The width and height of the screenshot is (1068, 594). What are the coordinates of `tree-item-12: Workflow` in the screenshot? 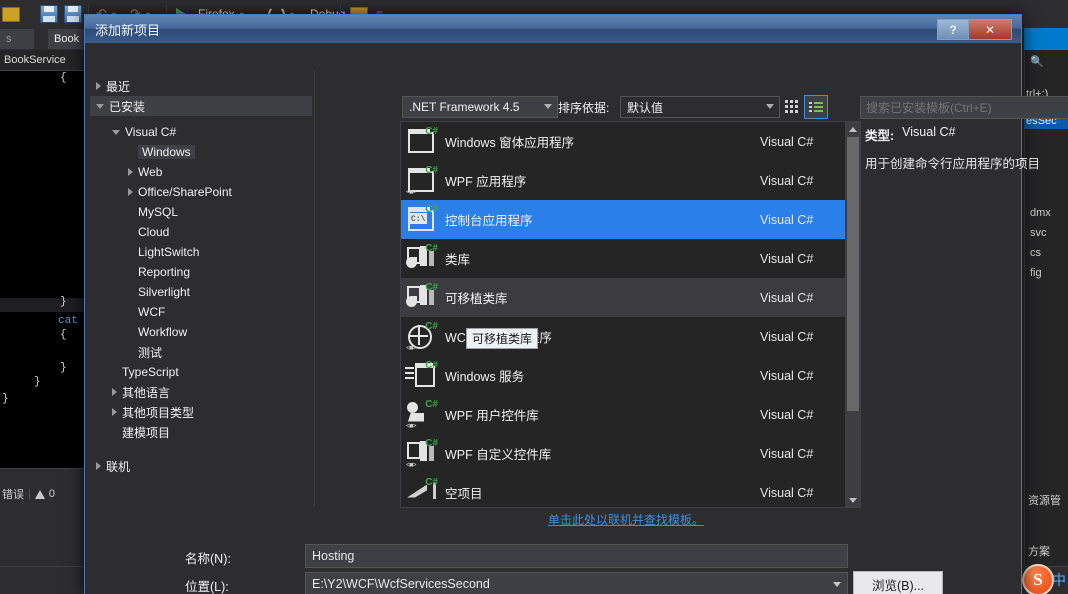 It's located at (201, 332).